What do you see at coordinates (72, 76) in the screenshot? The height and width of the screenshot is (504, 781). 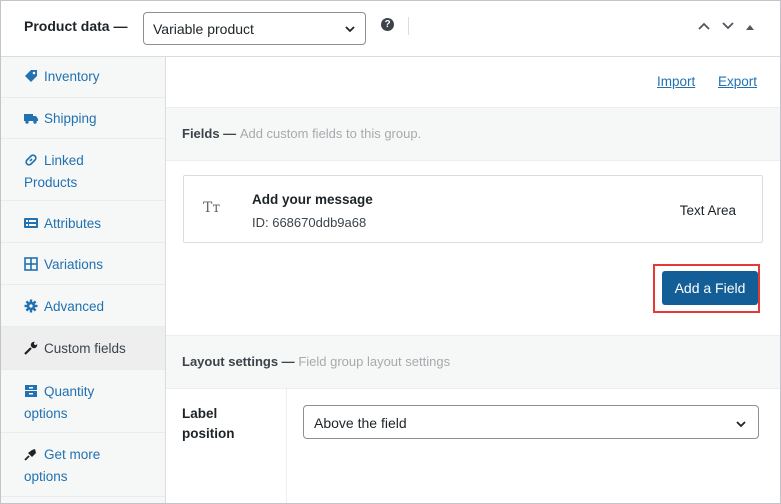 I see `tab-label: Inventory` at bounding box center [72, 76].